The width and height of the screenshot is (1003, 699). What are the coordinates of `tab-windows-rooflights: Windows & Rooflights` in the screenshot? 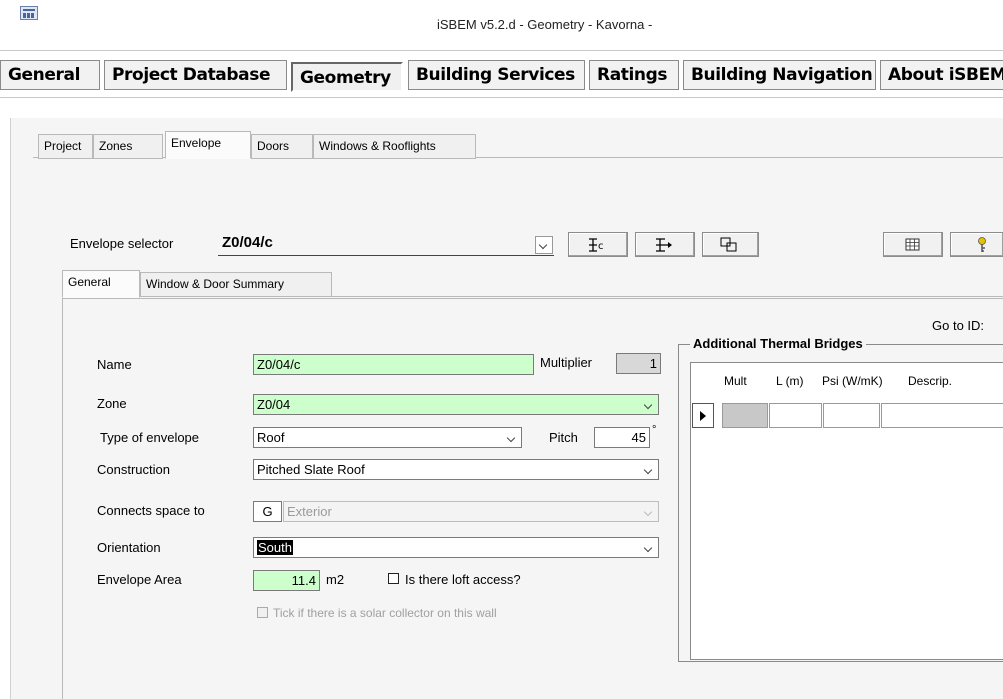 It's located at (394, 146).